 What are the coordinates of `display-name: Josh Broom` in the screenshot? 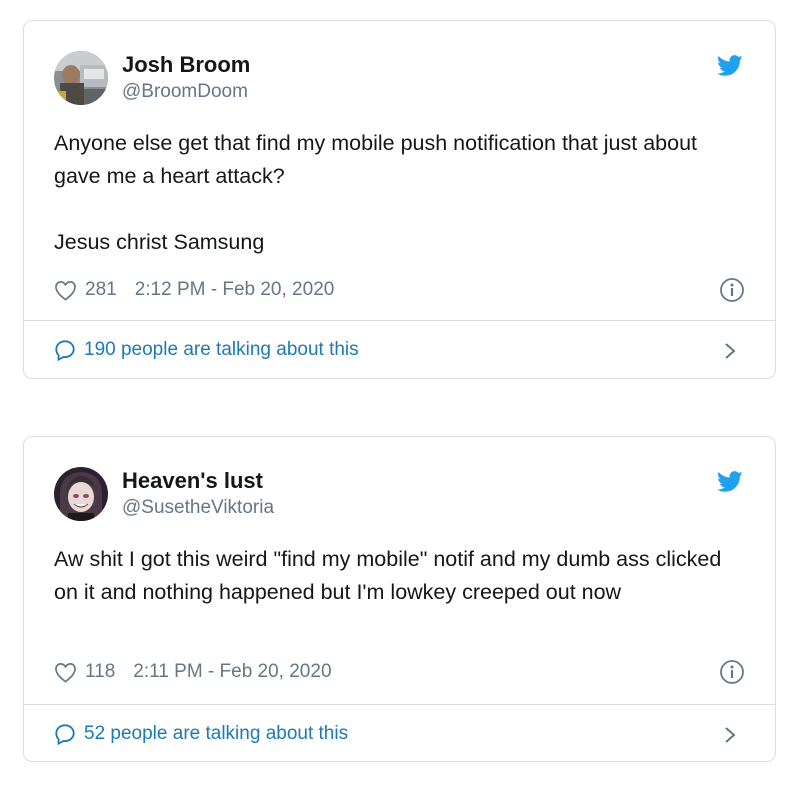 It's located at (186, 65).